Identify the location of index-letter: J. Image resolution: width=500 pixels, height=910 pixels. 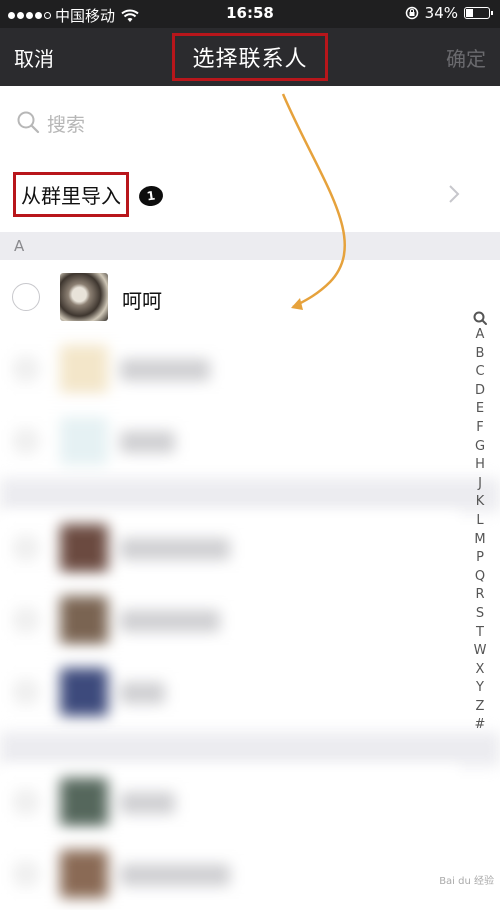
(480, 484).